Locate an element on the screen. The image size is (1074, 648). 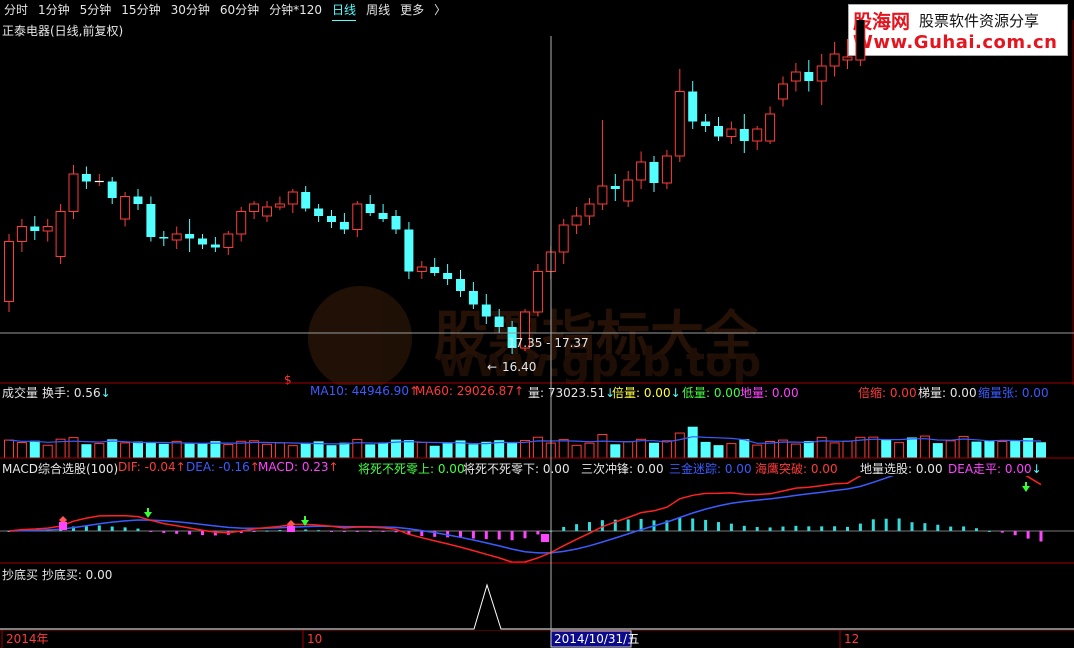
vol-indicator-text: 量: 73023.51 is located at coordinates (567, 393).